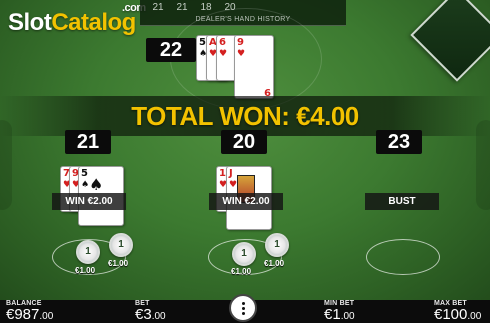 The width and height of the screenshot is (490, 323). What do you see at coordinates (88, 142) in the screenshot?
I see `hand-score: 21` at bounding box center [88, 142].